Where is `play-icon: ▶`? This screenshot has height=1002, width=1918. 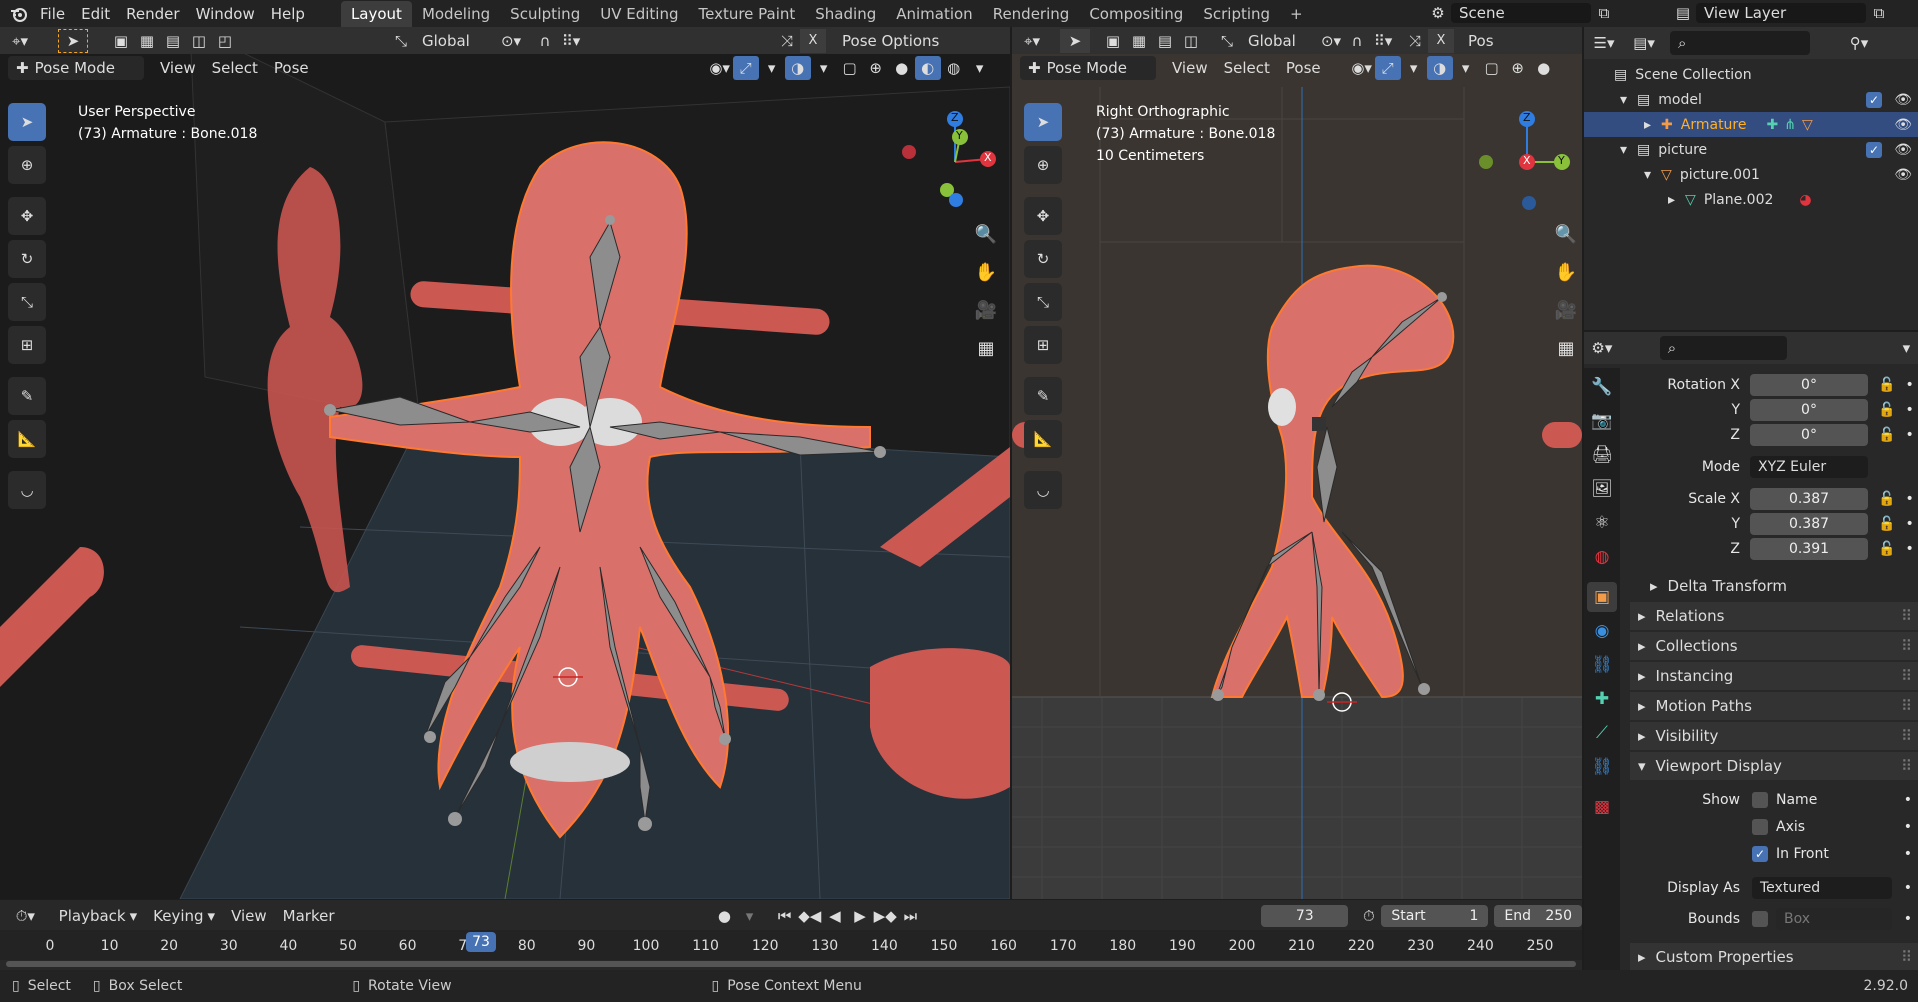 play-icon: ▶ is located at coordinates (860, 916).